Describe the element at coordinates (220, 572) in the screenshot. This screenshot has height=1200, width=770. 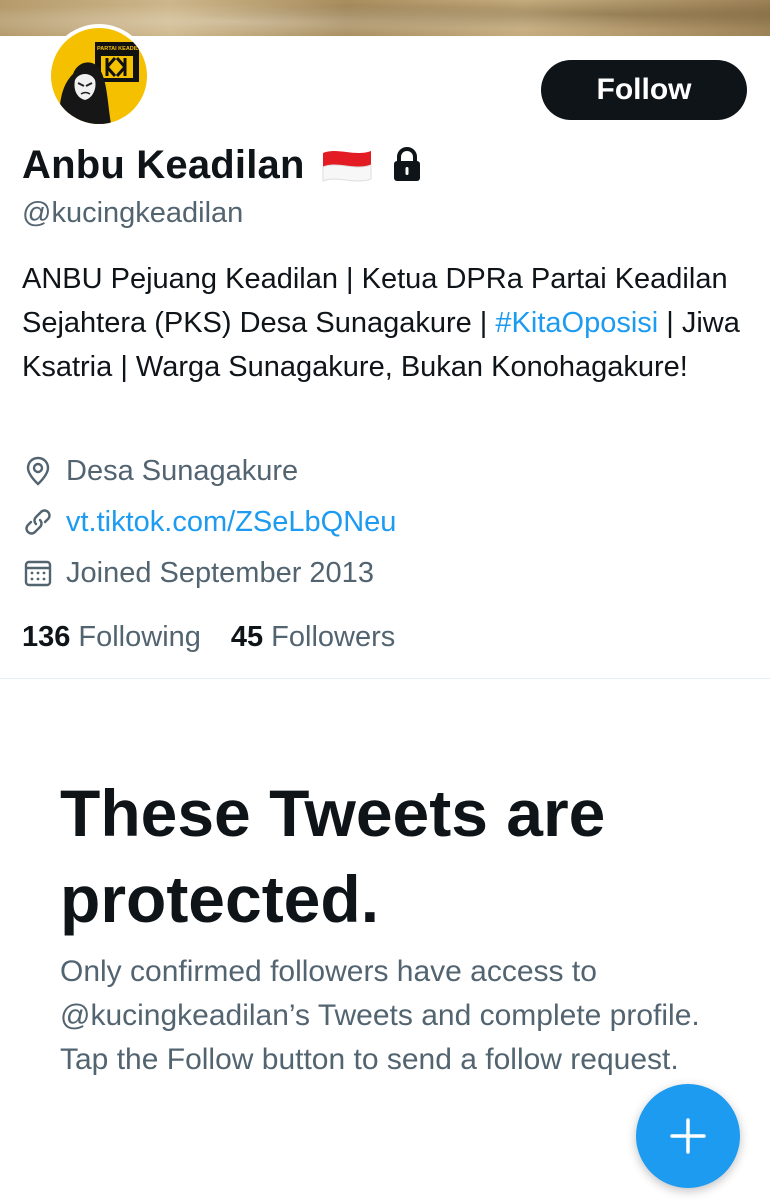
I see `profile-joined-date: Joined September 2013` at that location.